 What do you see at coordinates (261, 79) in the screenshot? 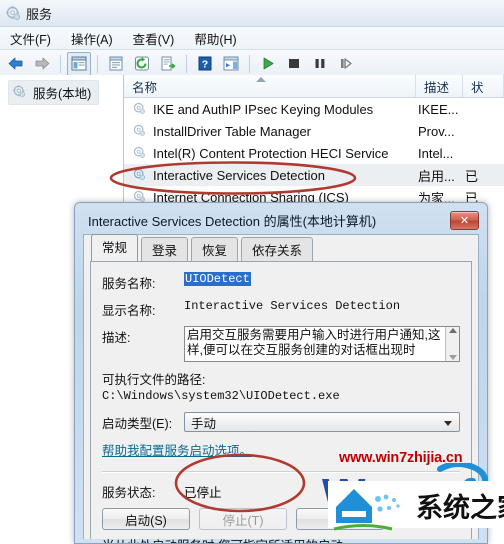
I see `sort-ascending-icon` at bounding box center [261, 79].